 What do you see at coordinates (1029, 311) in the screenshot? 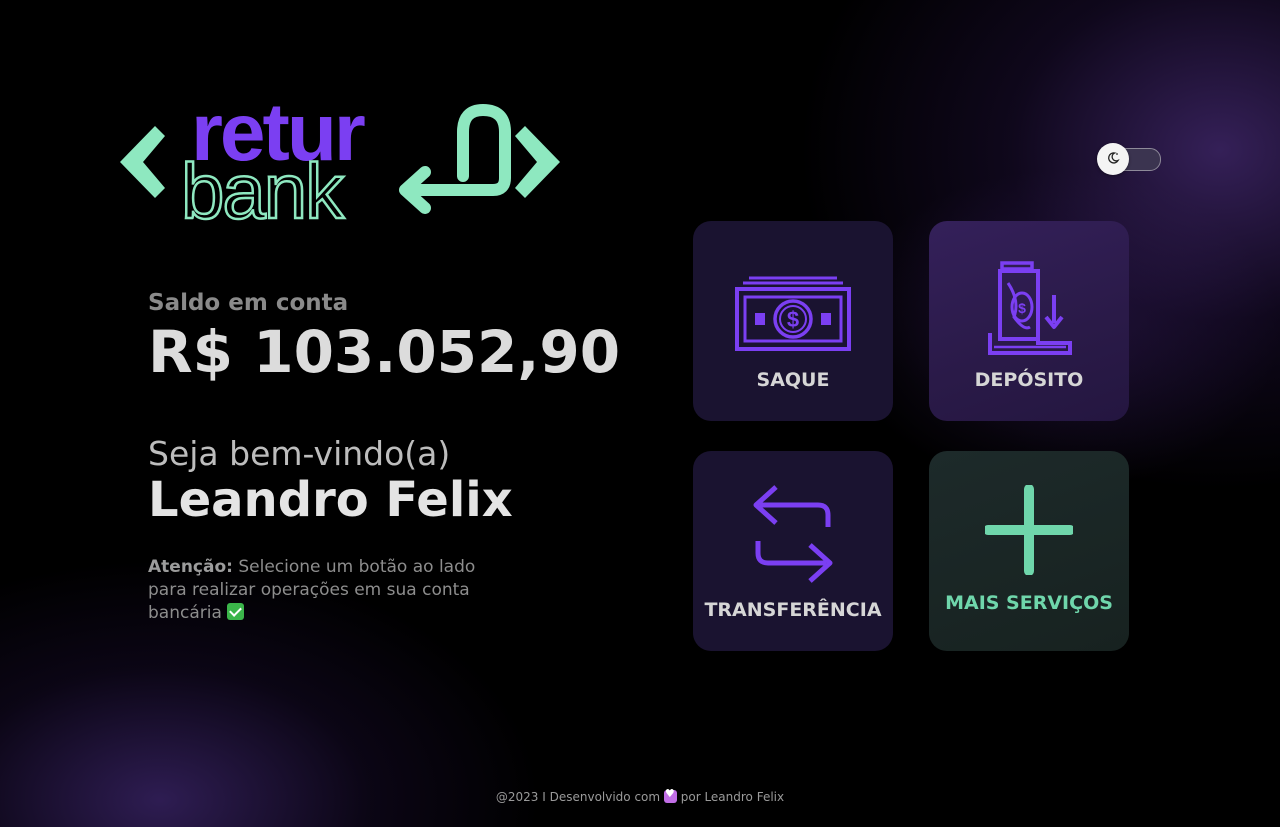
I see `deposit-icon: $` at bounding box center [1029, 311].